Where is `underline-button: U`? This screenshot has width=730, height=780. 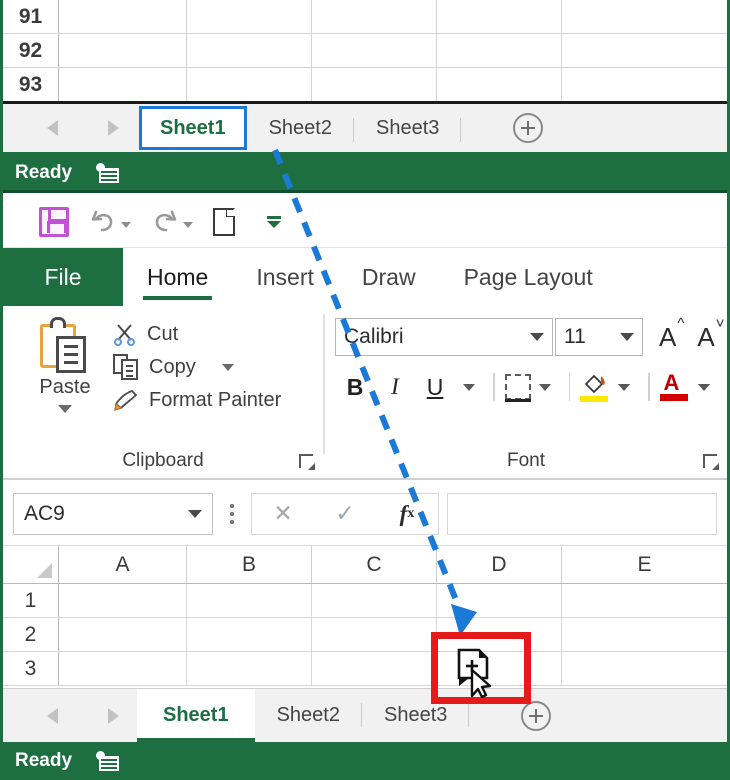 underline-button: U is located at coordinates (435, 387).